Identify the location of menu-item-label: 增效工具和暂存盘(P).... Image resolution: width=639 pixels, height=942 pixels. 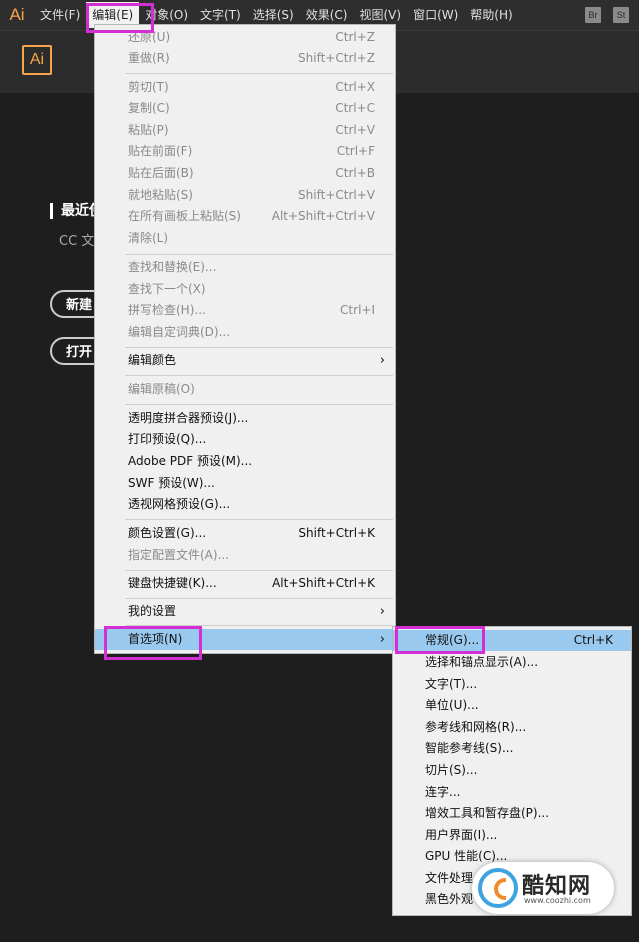
(487, 813).